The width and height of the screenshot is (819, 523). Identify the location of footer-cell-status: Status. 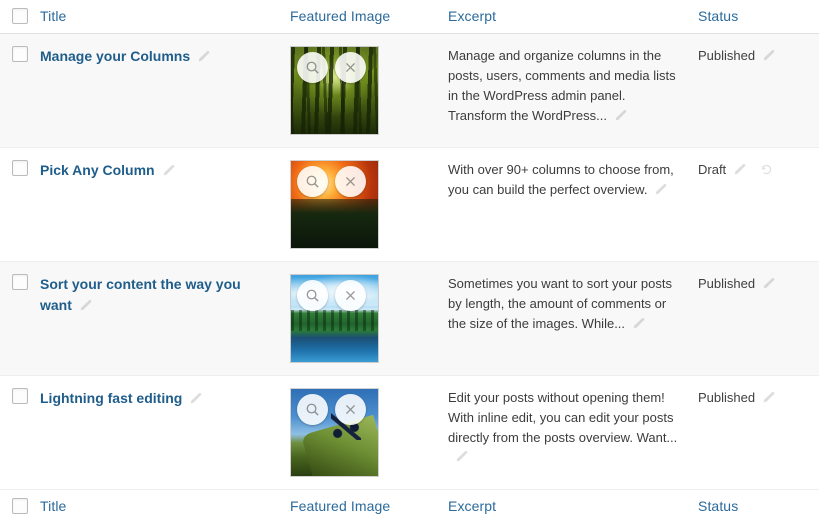
(758, 506).